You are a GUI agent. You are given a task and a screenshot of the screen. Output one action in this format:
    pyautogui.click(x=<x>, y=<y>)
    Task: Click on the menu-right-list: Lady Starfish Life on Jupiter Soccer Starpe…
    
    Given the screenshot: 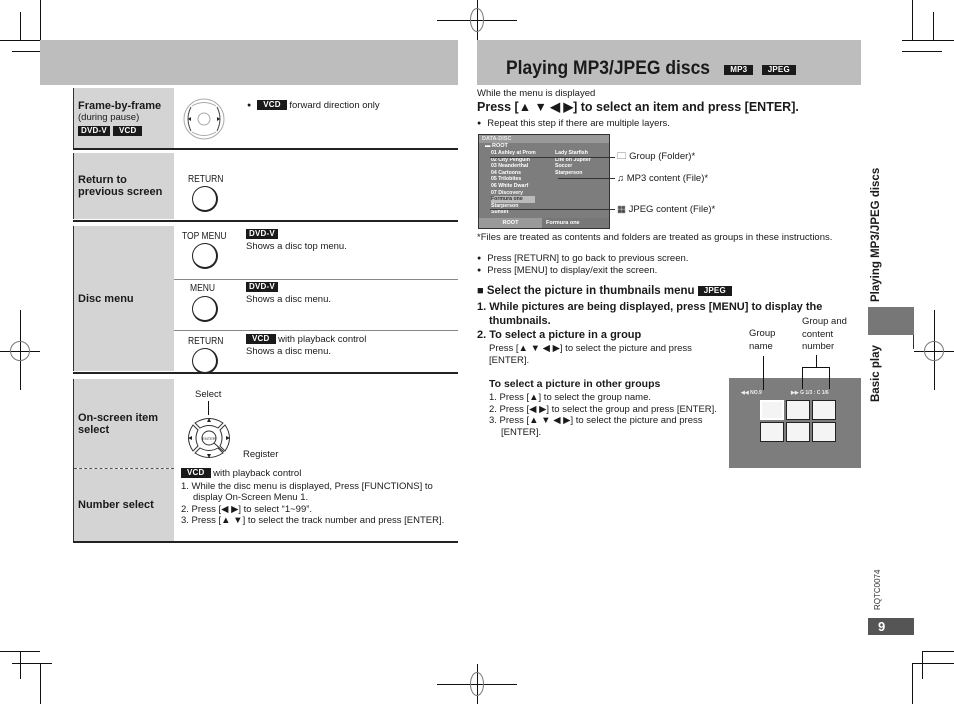 What is the action you would take?
    pyautogui.click(x=573, y=163)
    